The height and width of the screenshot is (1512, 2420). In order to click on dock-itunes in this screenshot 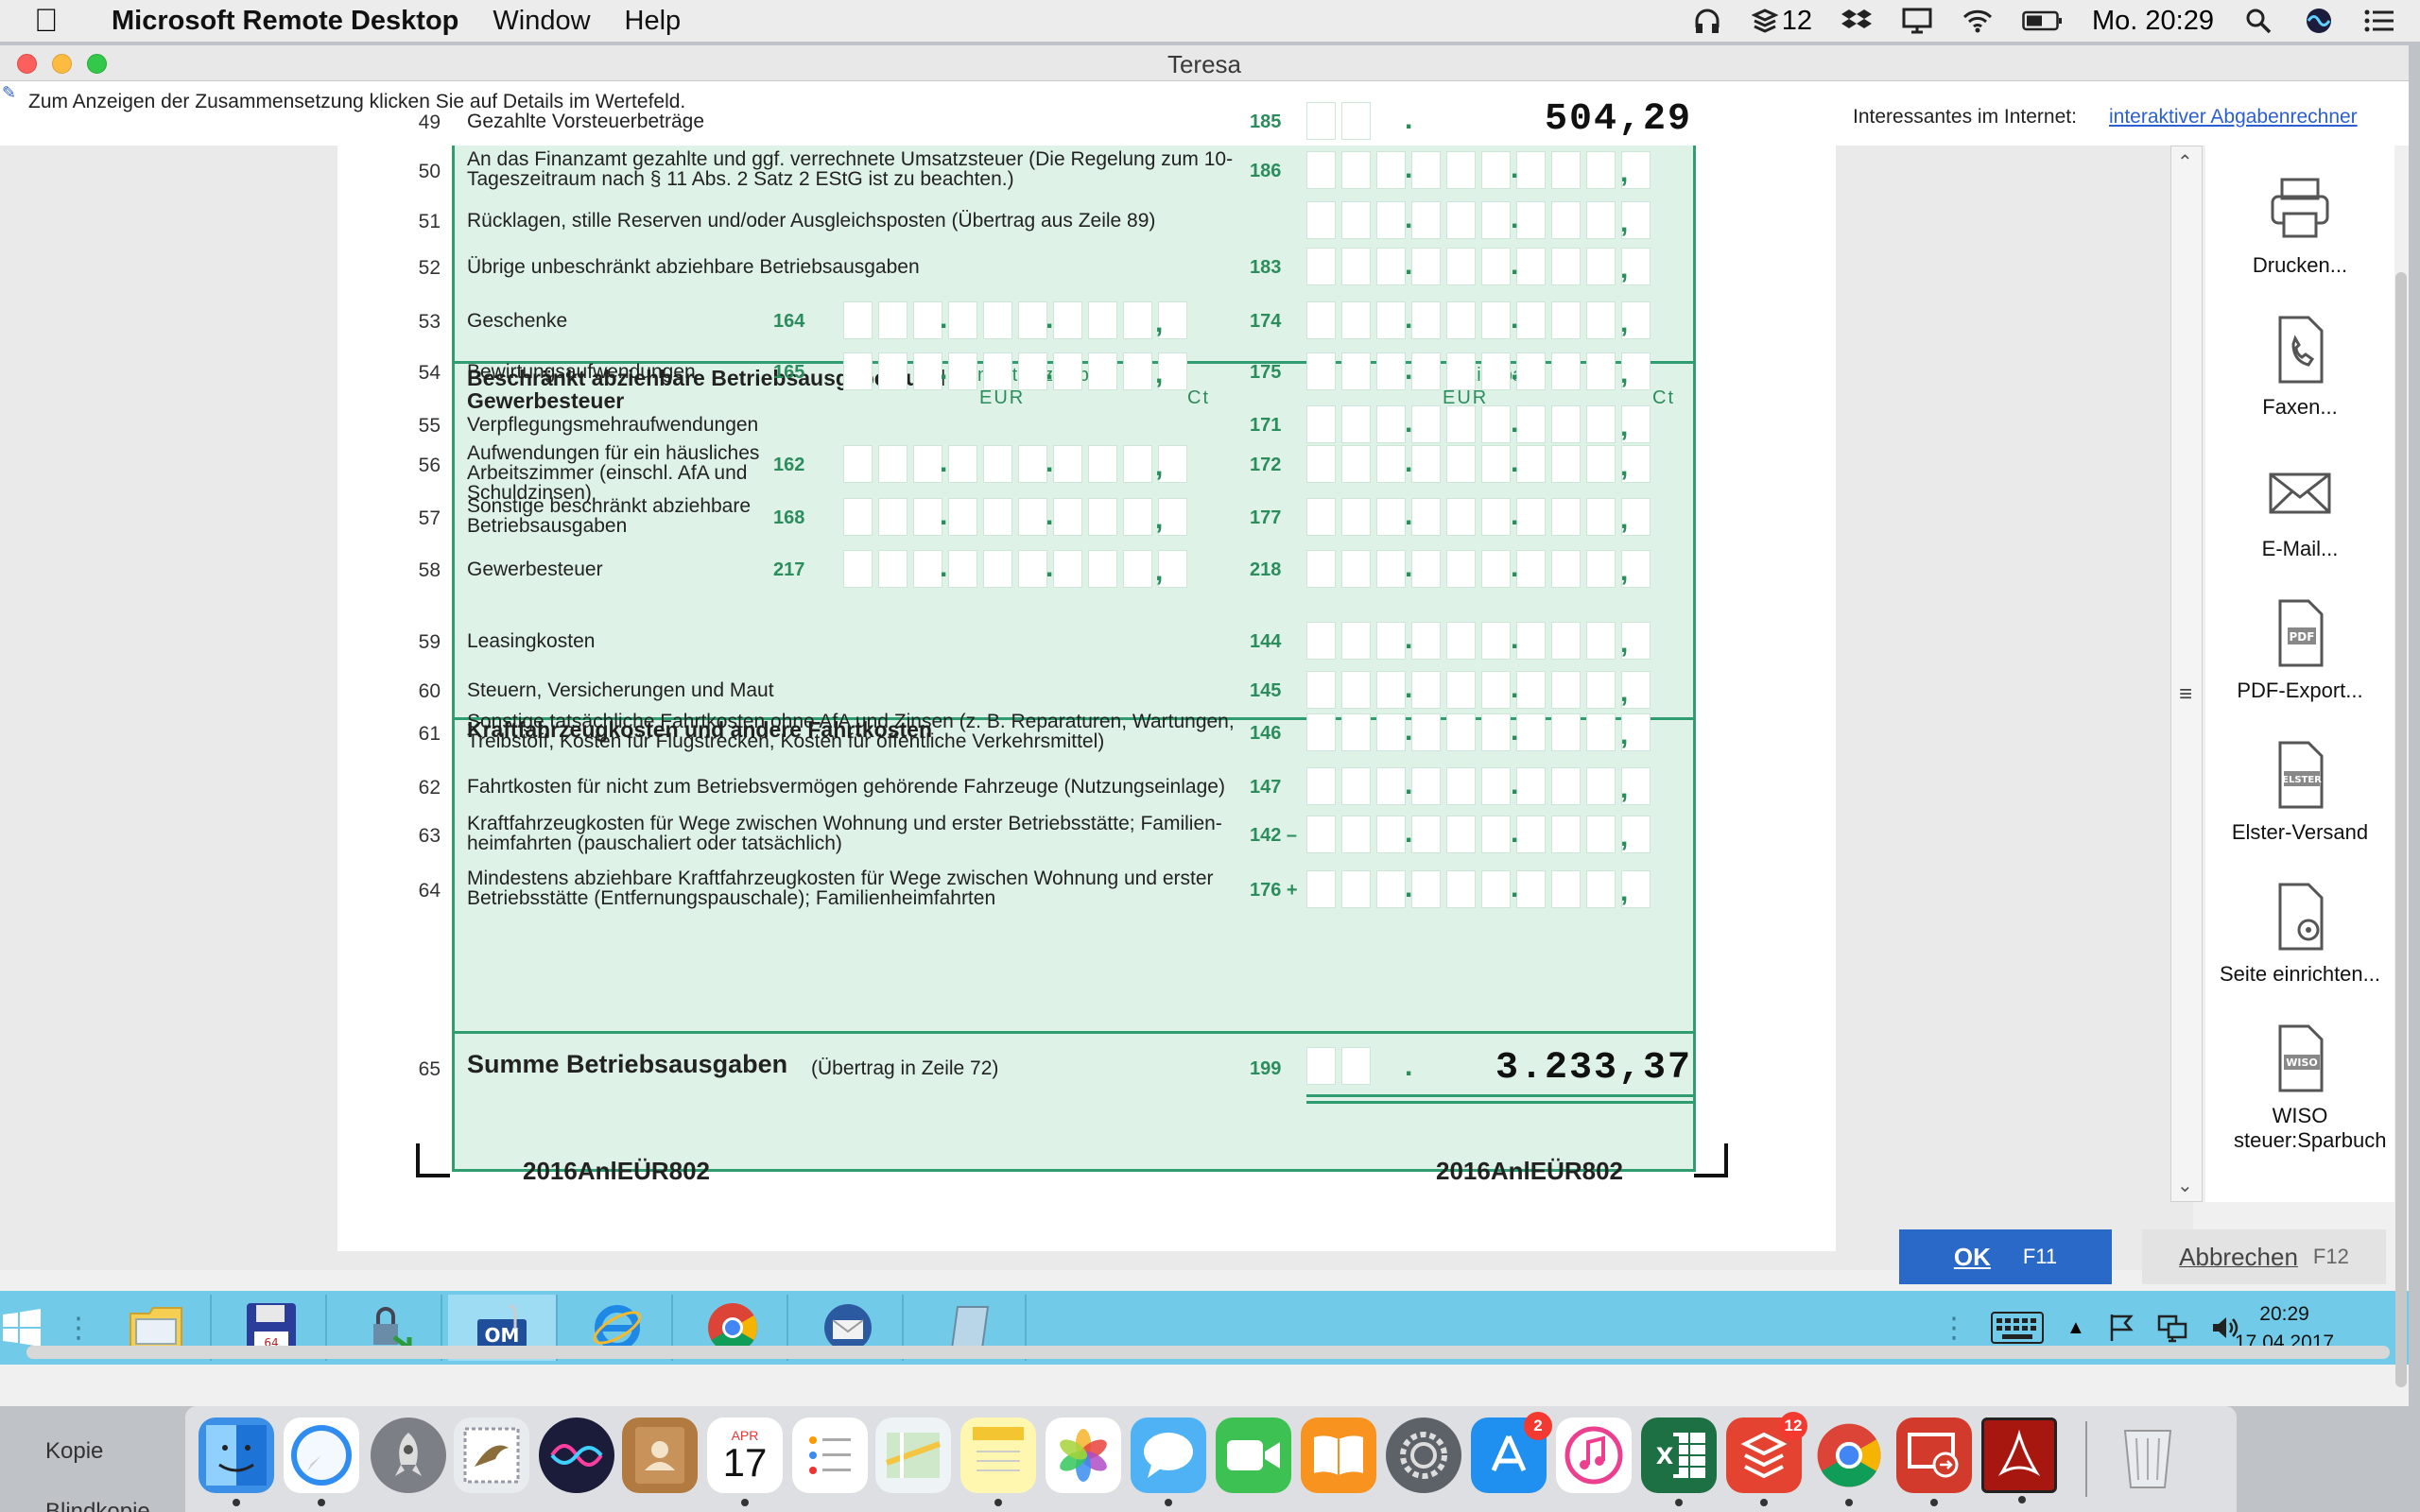, I will do `click(1594, 1455)`.